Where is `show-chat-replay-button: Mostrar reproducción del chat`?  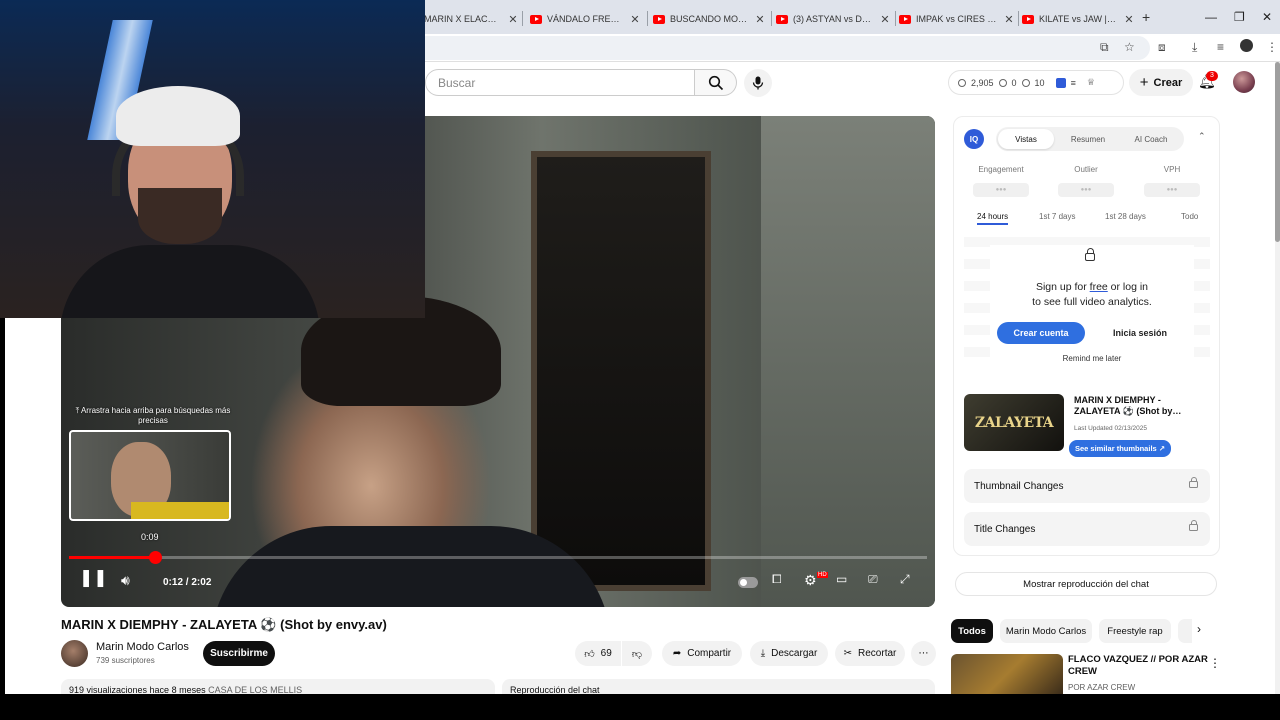
show-chat-replay-button: Mostrar reproducción del chat is located at coordinates (1086, 584).